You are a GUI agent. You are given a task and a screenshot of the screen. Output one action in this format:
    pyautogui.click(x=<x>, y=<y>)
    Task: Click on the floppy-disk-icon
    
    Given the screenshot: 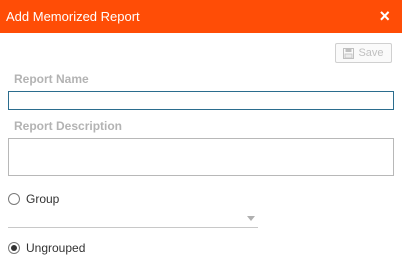 What is the action you would take?
    pyautogui.click(x=349, y=53)
    